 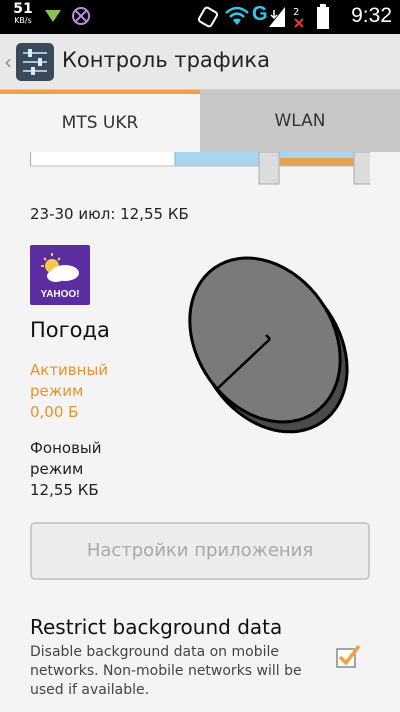 I want to click on svg-text: 2, so click(x=296, y=12).